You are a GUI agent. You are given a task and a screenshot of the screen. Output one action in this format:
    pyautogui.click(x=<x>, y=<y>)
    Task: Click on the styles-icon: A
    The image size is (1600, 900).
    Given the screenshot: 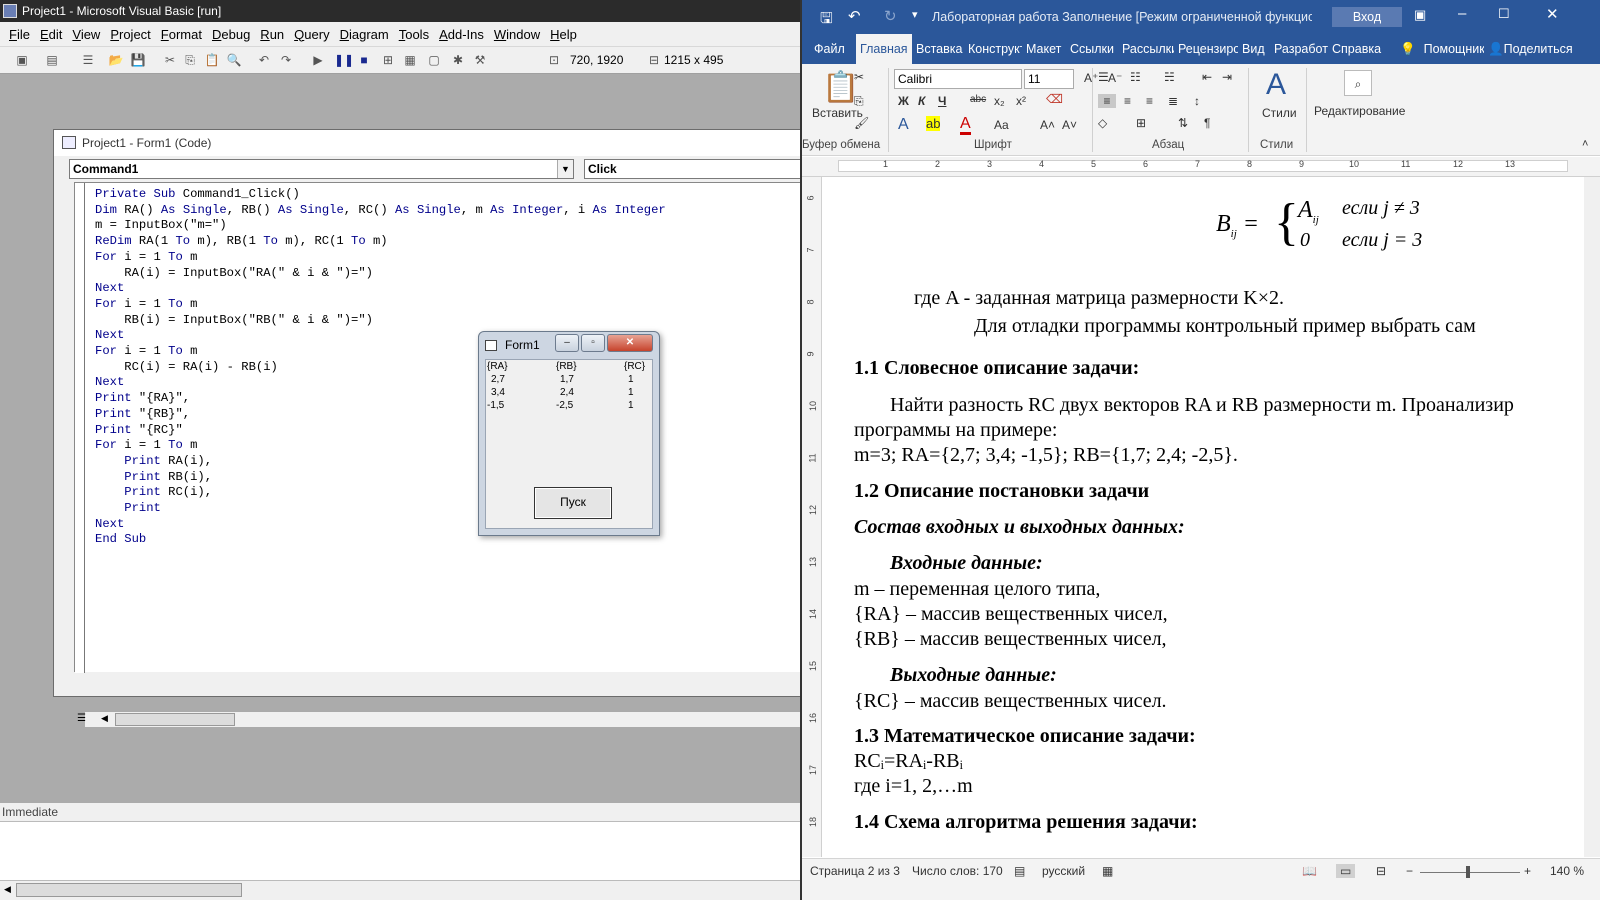 What is the action you would take?
    pyautogui.click(x=1276, y=85)
    